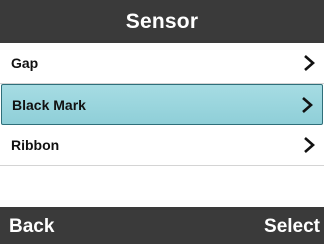 Image resolution: width=324 pixels, height=244 pixels. Describe the element at coordinates (35, 145) in the screenshot. I see `menu-item-label: Ribbon` at that location.